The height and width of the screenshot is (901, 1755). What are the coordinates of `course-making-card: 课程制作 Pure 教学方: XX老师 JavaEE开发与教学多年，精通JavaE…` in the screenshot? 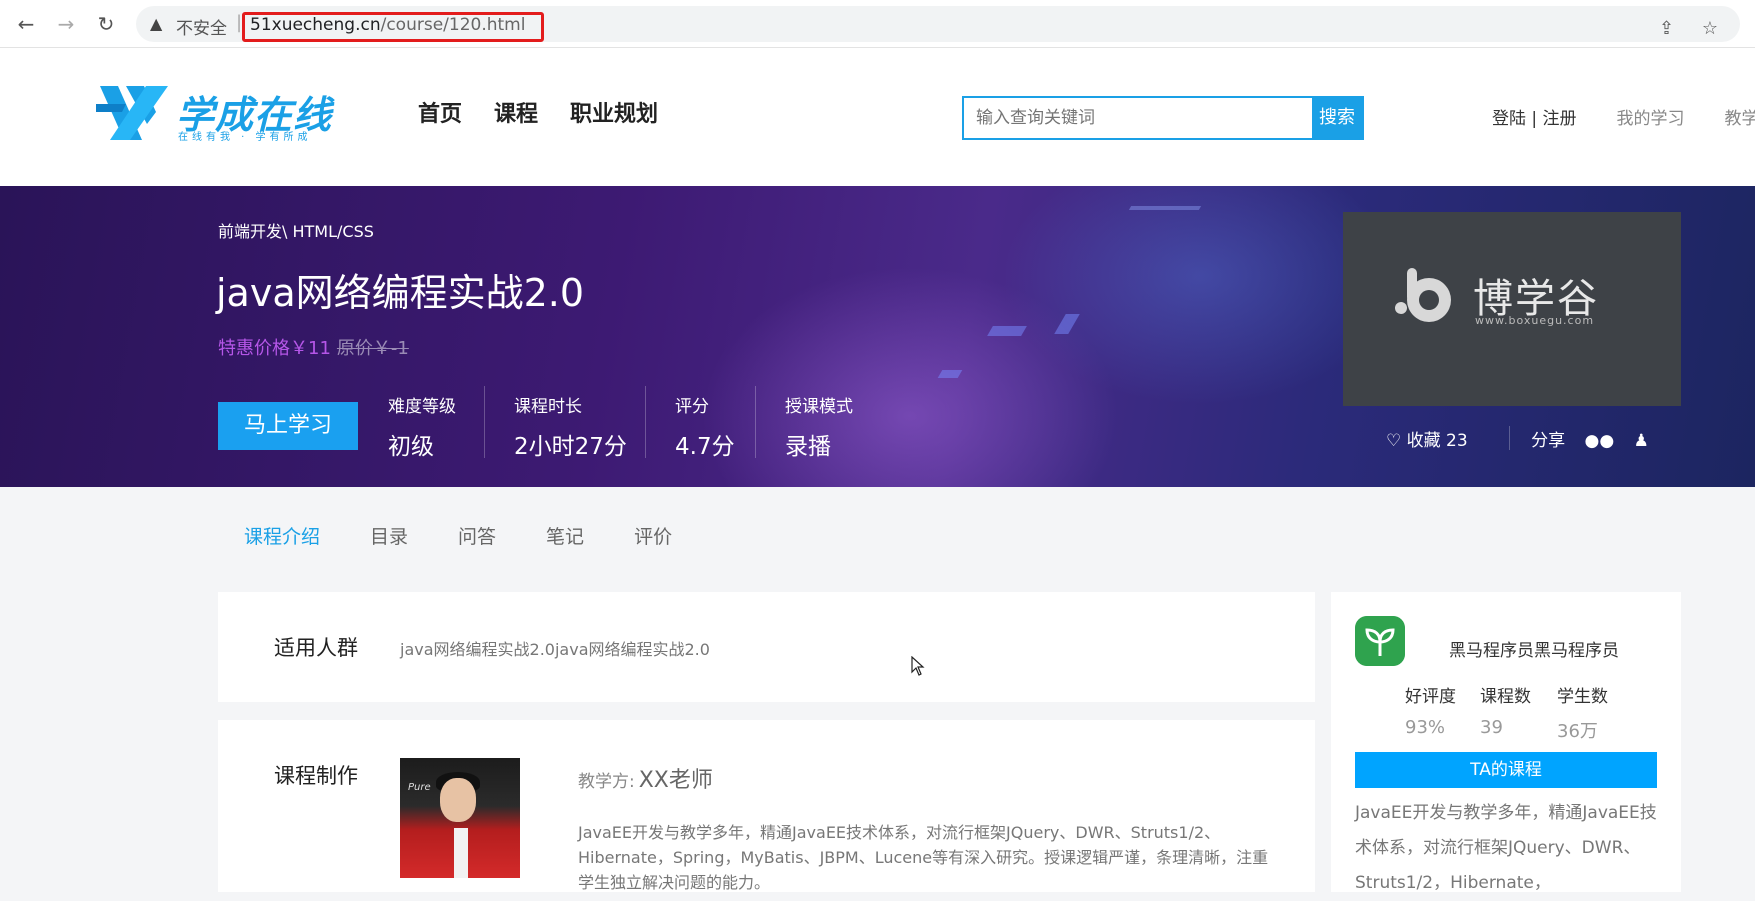 It's located at (766, 806).